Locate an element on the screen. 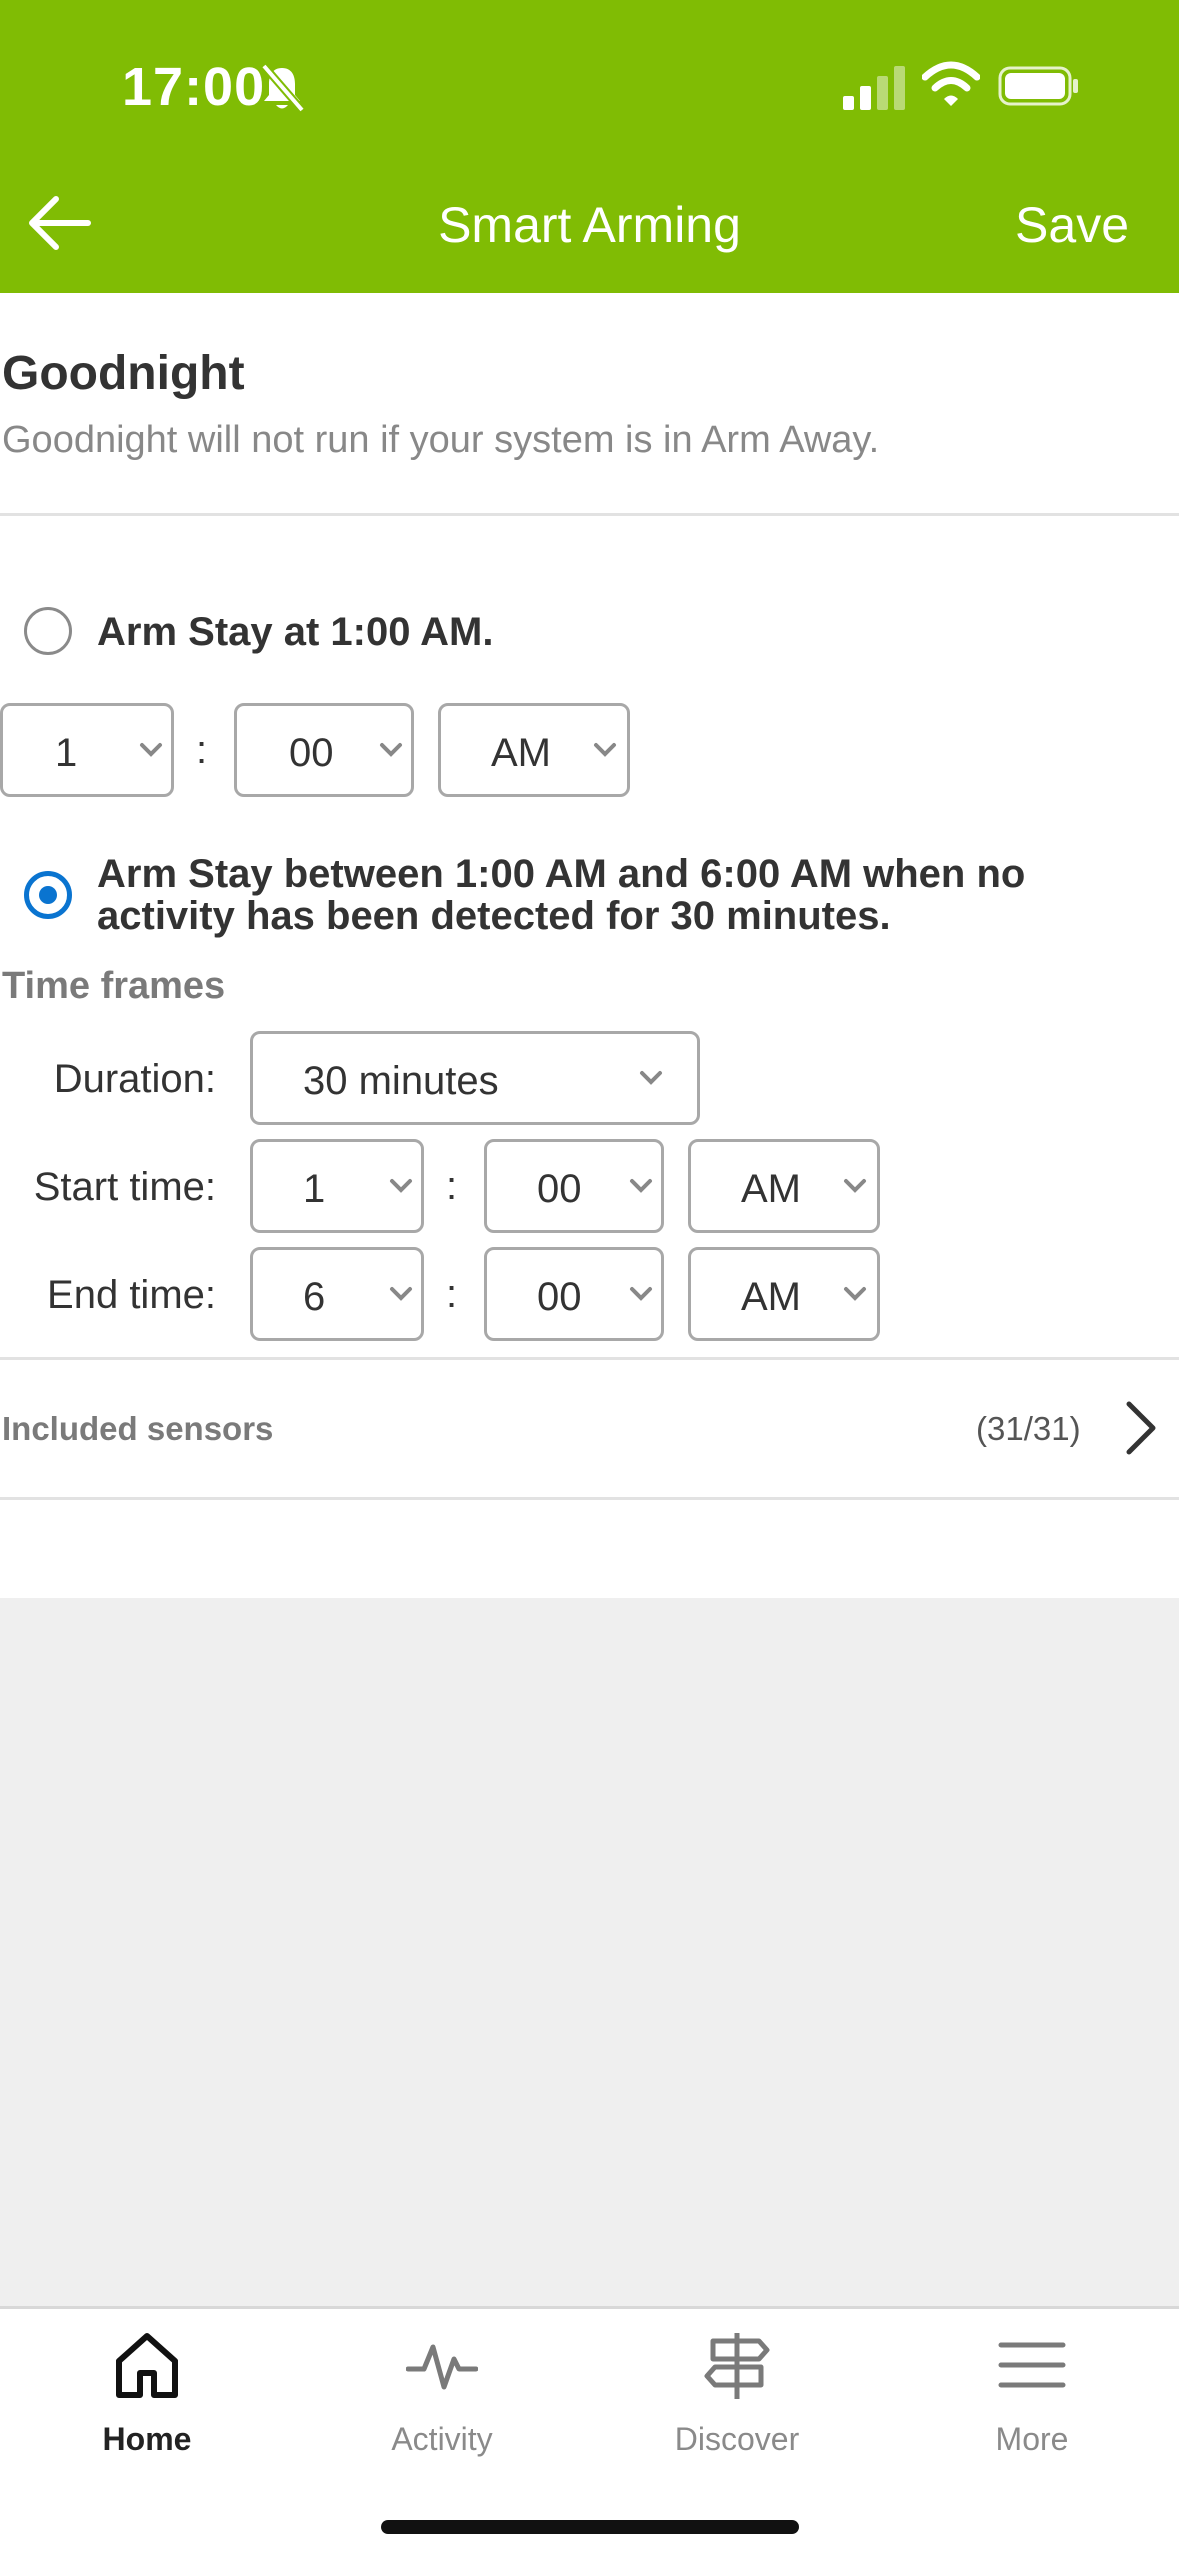 The width and height of the screenshot is (1179, 2556). tab-more: More is located at coordinates (1032, 2389).